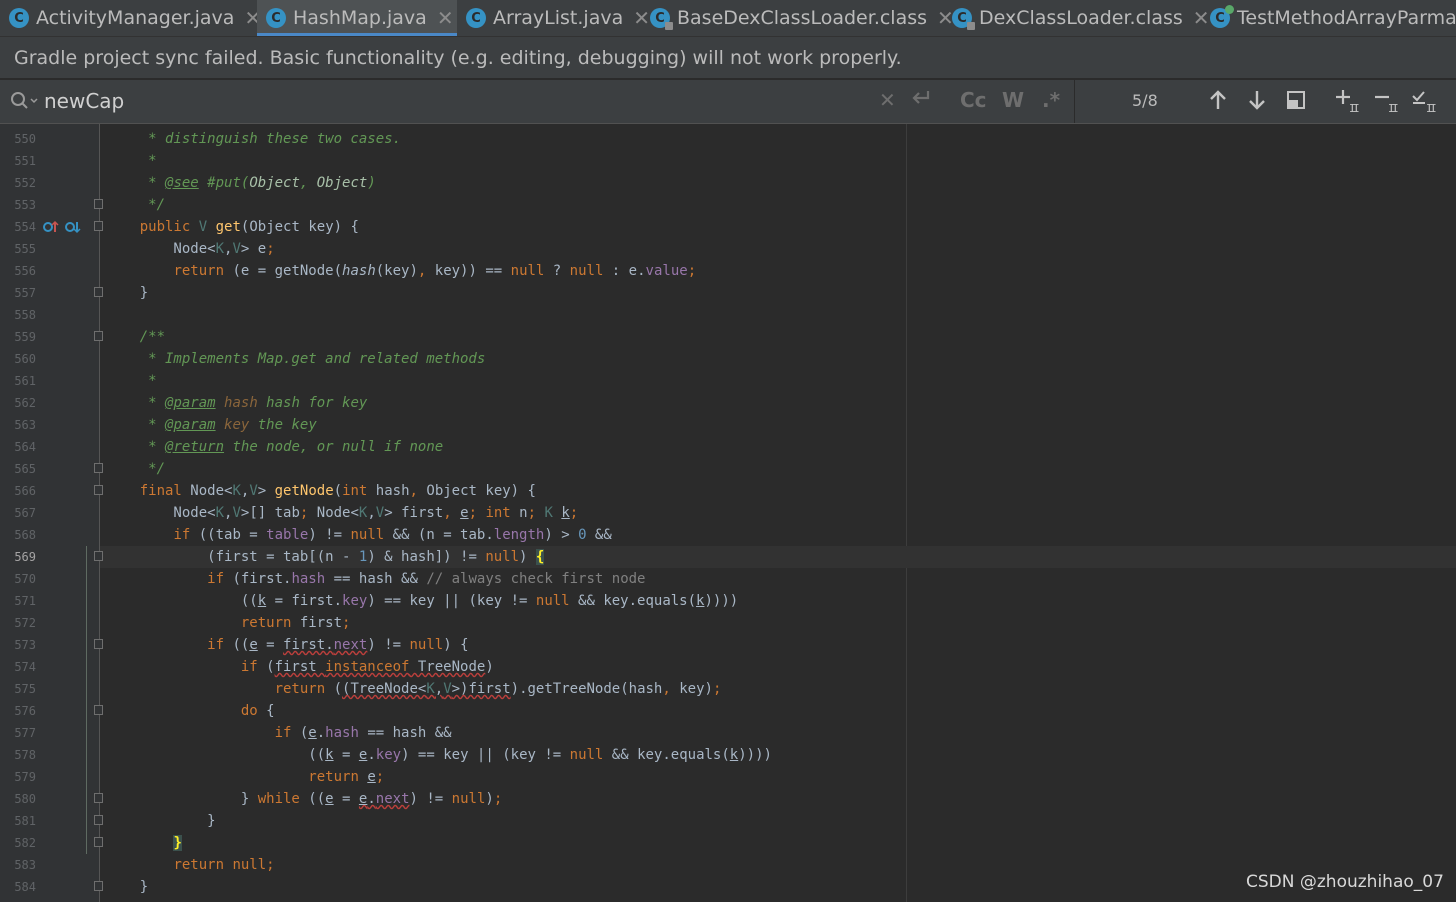 This screenshot has width=1456, height=902. Describe the element at coordinates (445, 18) in the screenshot. I see `close-icon: ✕` at that location.